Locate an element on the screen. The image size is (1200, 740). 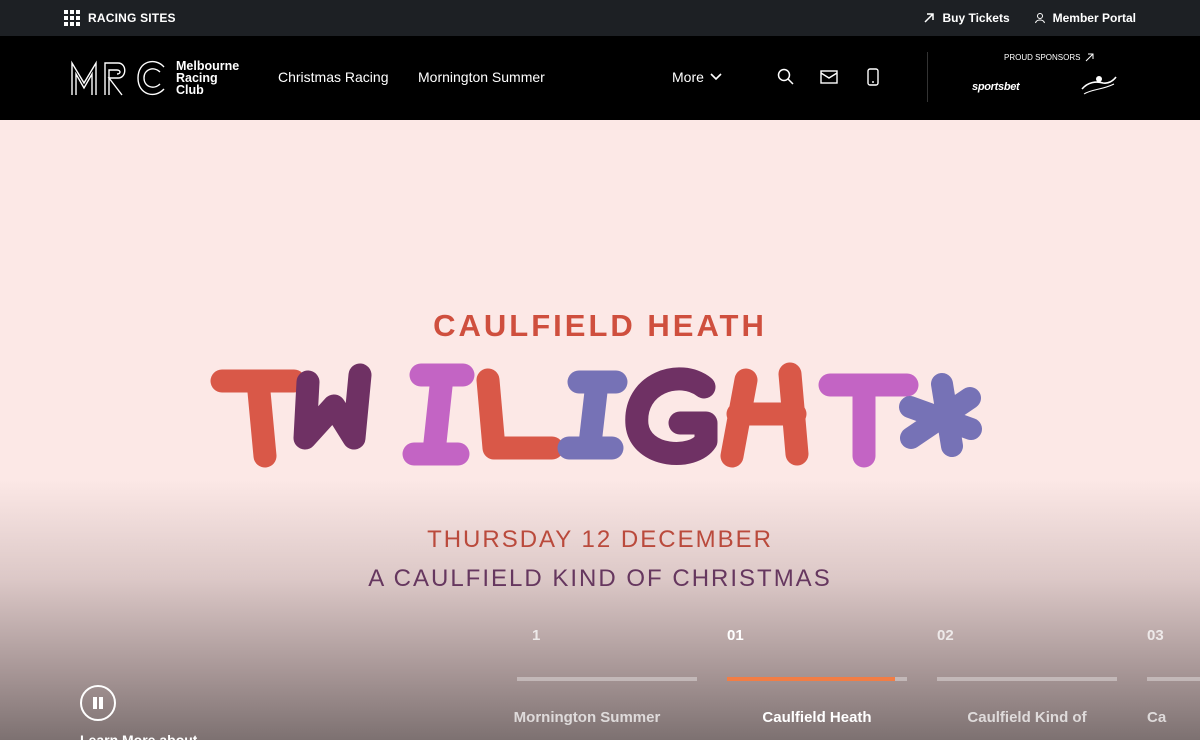
racing-sites-label: RACING SITES is located at coordinates (132, 18).